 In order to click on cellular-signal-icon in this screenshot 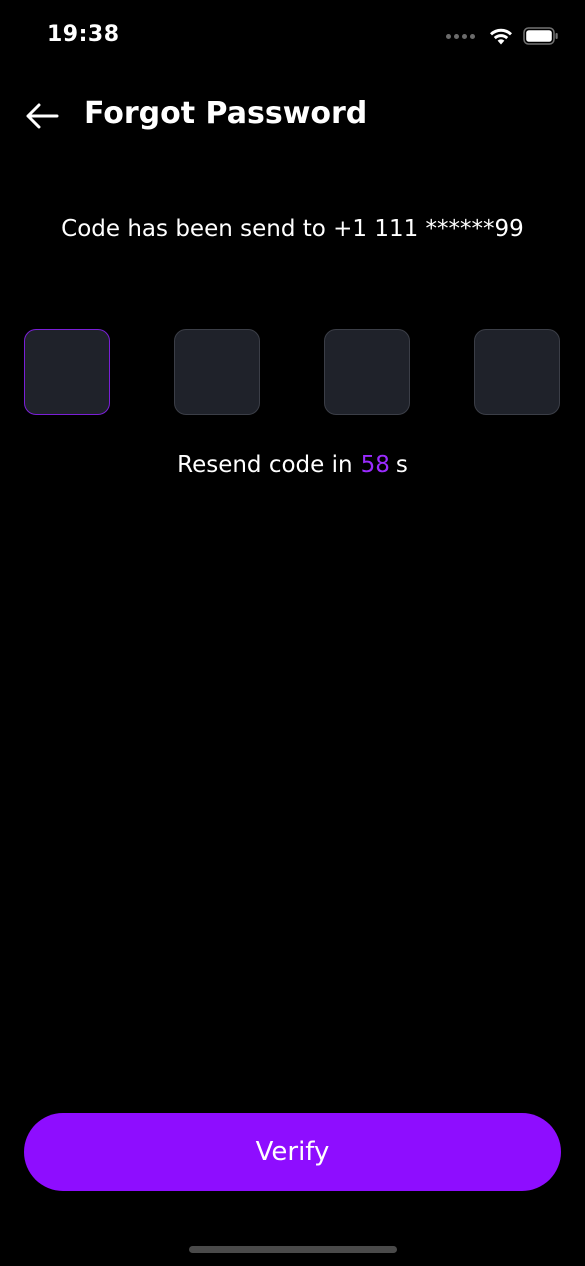, I will do `click(460, 36)`.